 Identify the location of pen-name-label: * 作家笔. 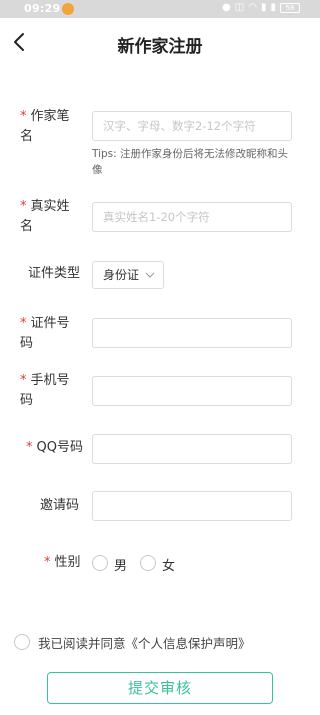
(45, 117).